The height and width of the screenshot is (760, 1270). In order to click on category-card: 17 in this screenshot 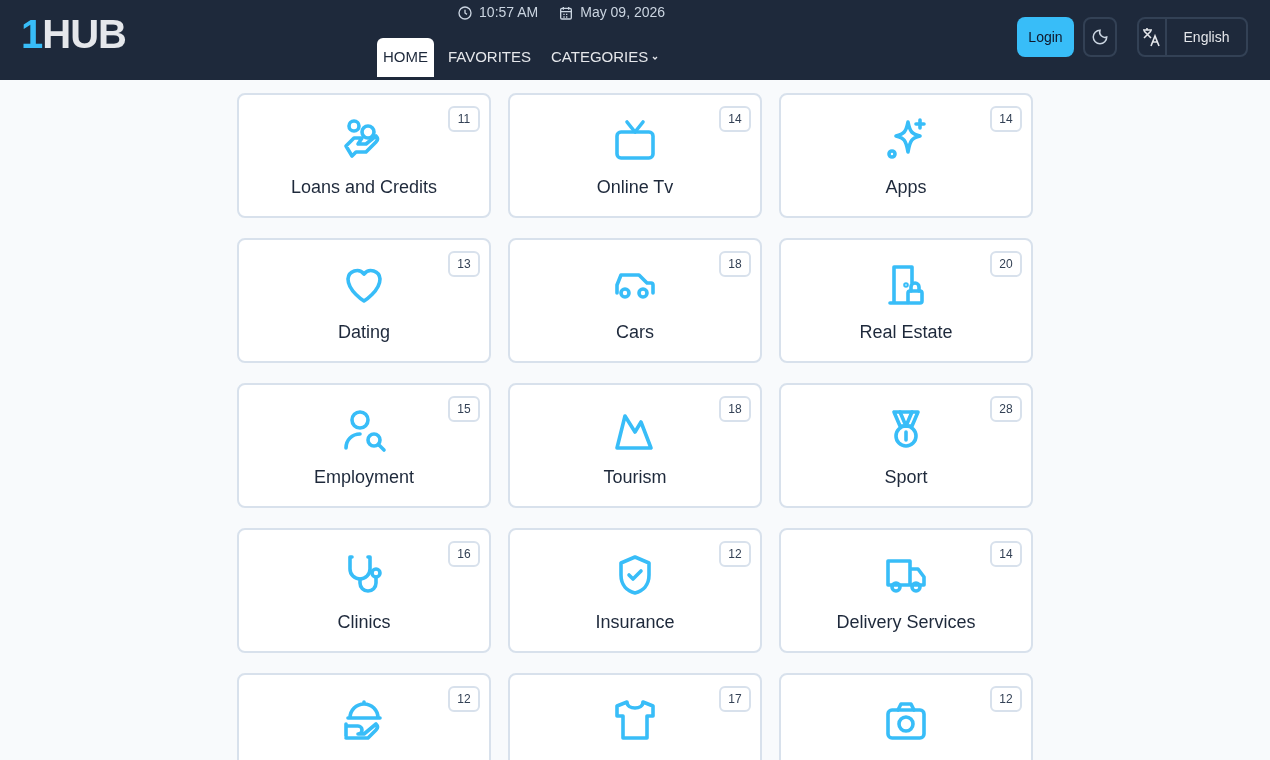, I will do `click(635, 716)`.